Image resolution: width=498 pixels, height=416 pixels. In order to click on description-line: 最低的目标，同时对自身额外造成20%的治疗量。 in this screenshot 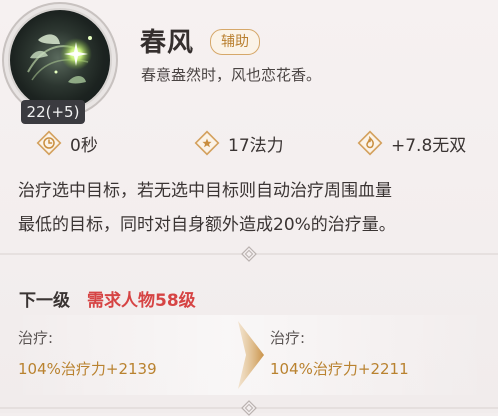, I will do `click(207, 225)`.